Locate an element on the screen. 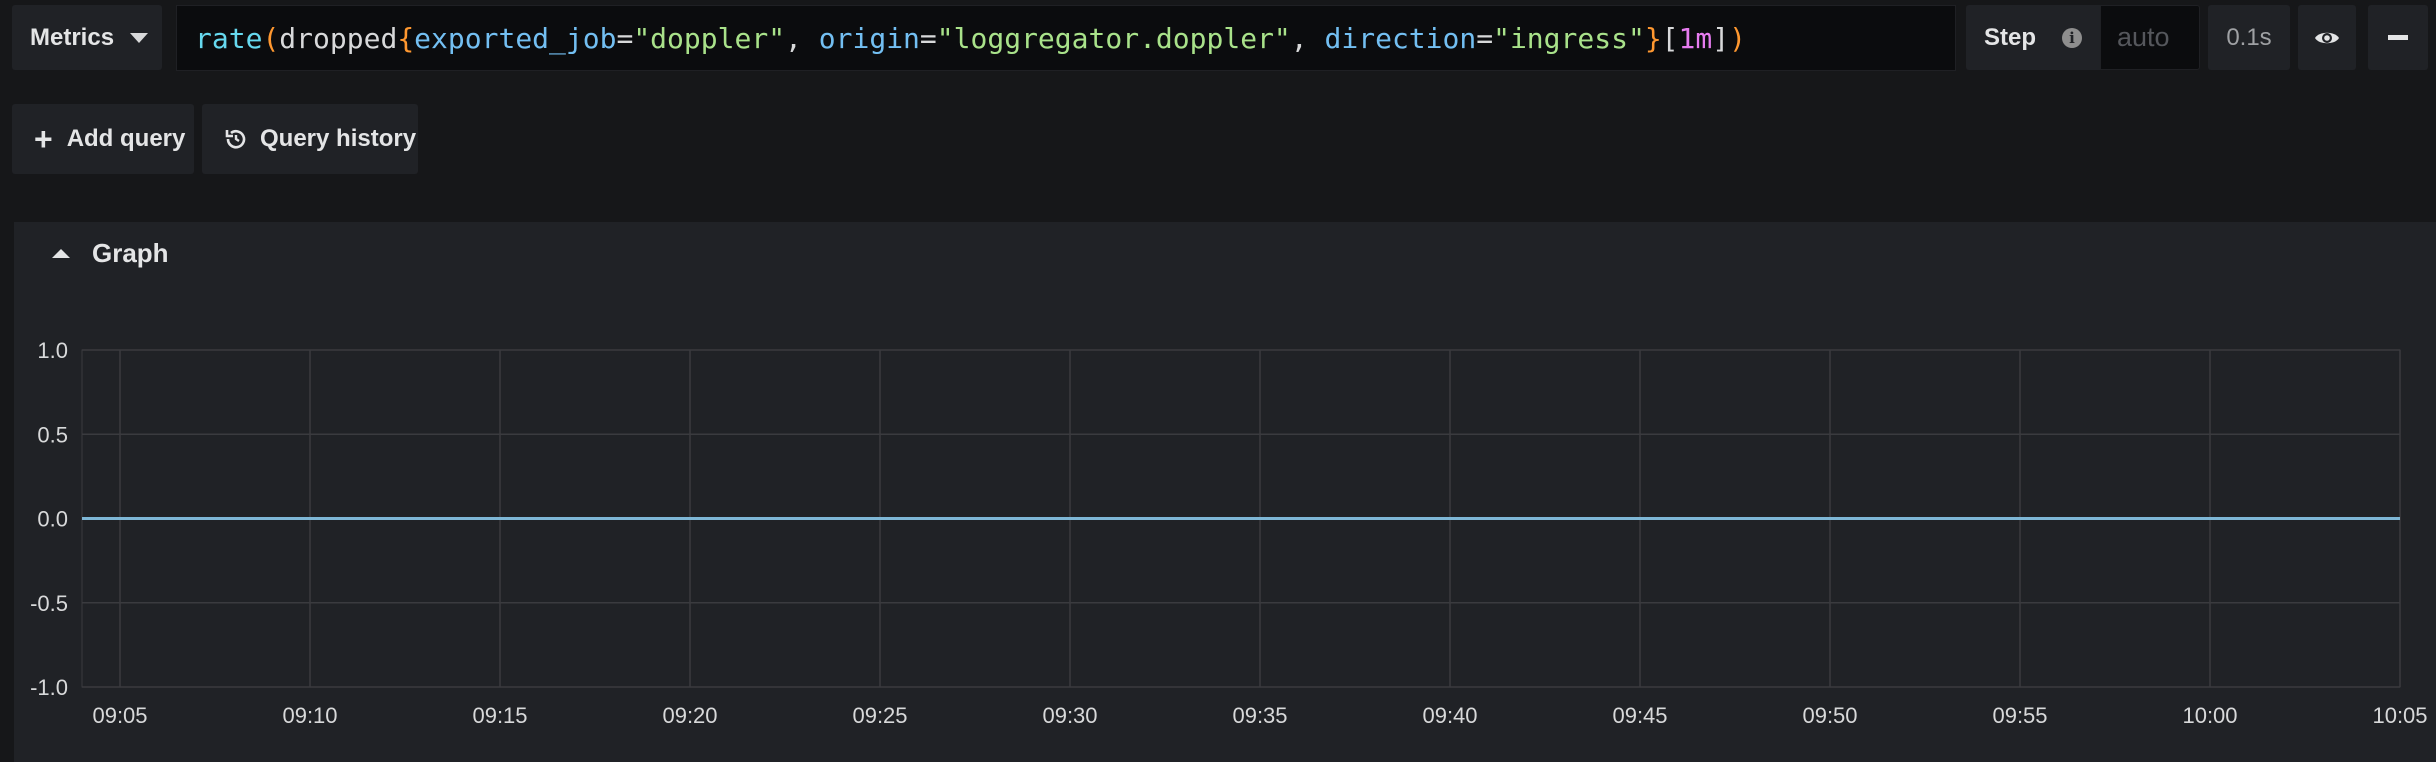 Image resolution: width=2436 pixels, height=762 pixels. step-input: auto is located at coordinates (2150, 37).